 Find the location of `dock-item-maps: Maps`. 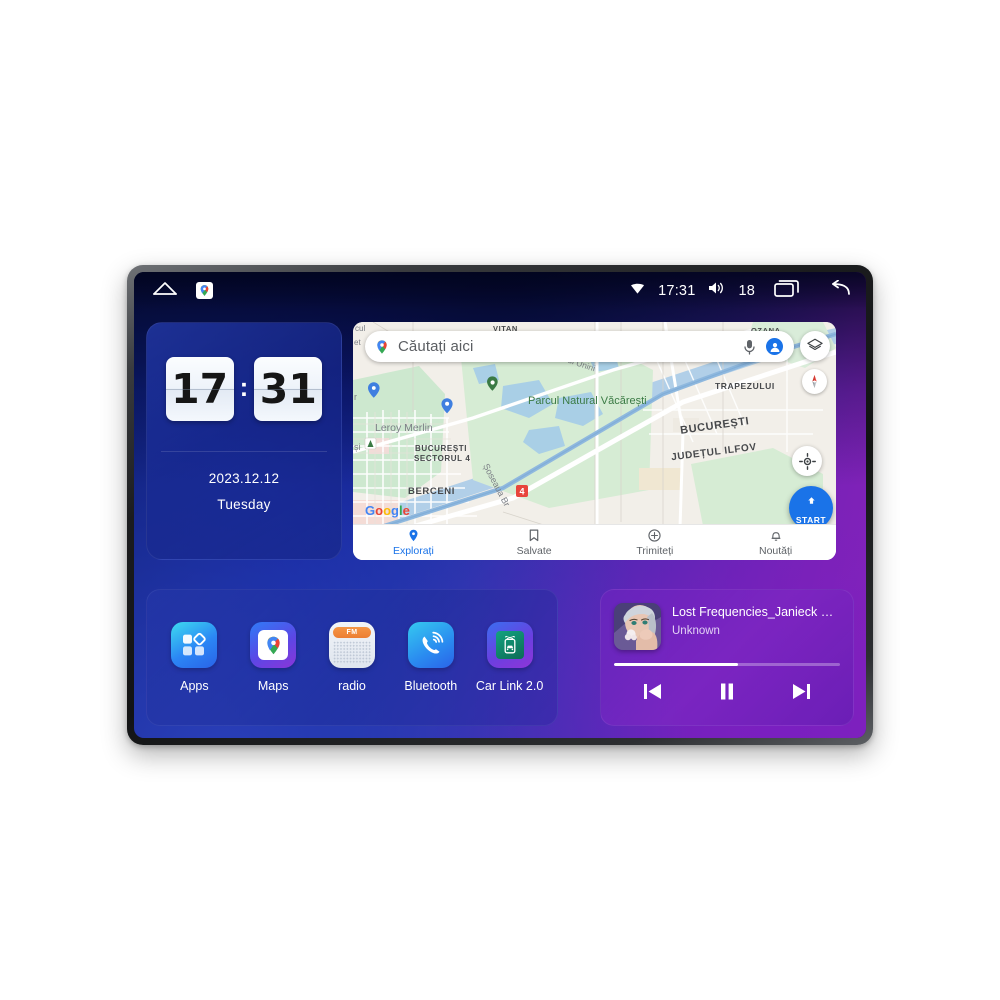

dock-item-maps: Maps is located at coordinates (273, 657).